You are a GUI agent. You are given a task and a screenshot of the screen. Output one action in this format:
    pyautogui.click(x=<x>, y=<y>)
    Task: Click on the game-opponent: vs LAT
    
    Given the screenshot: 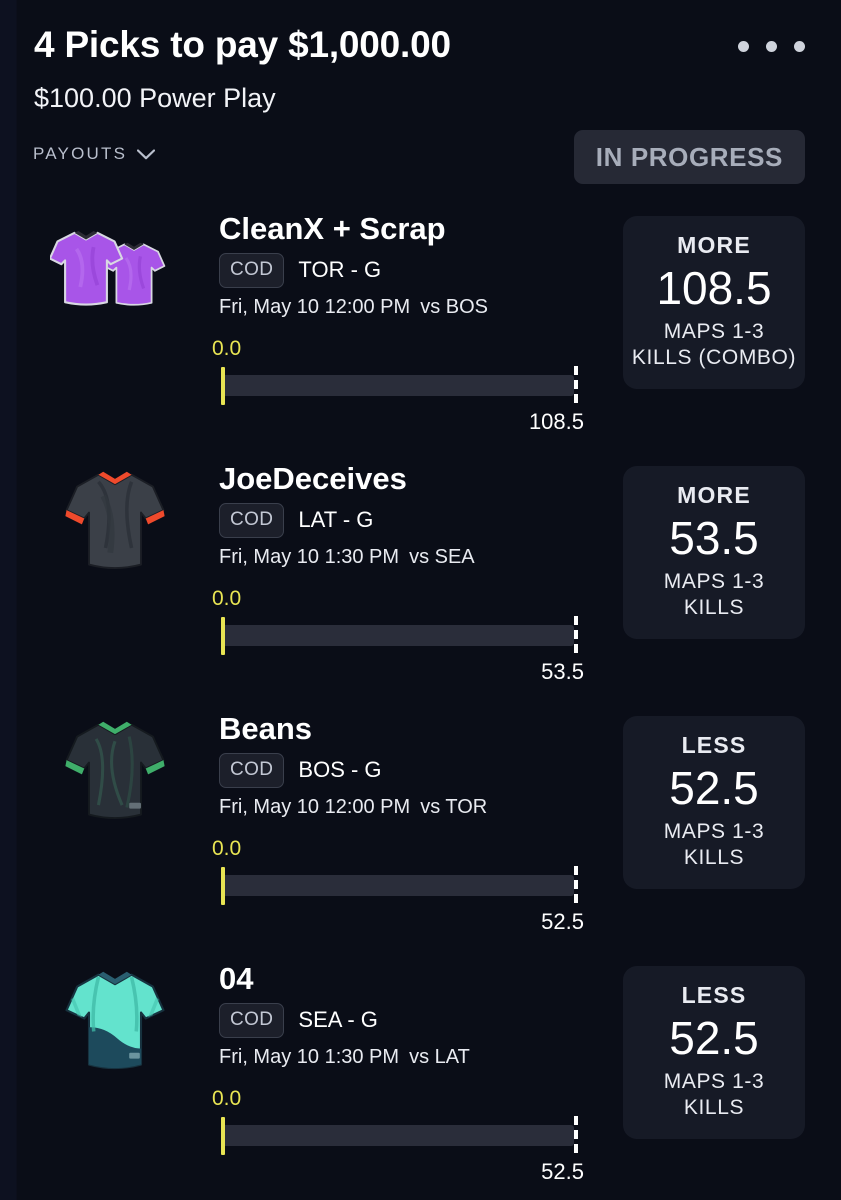 What is the action you would take?
    pyautogui.click(x=439, y=1056)
    